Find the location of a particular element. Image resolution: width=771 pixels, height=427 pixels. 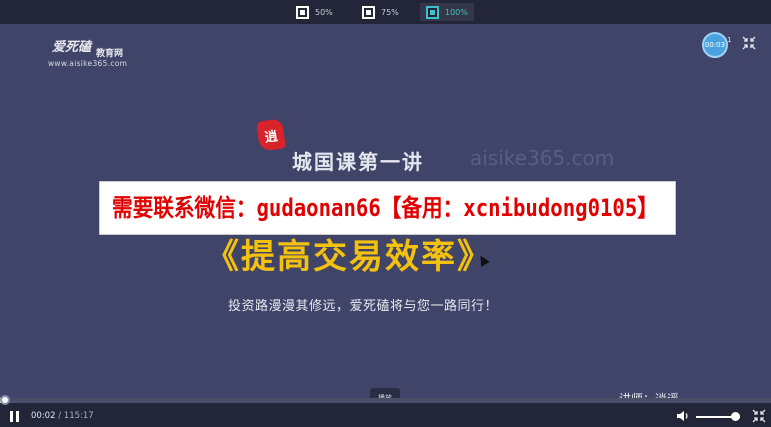

logo-cn-text: 教育网 is located at coordinates (110, 54).